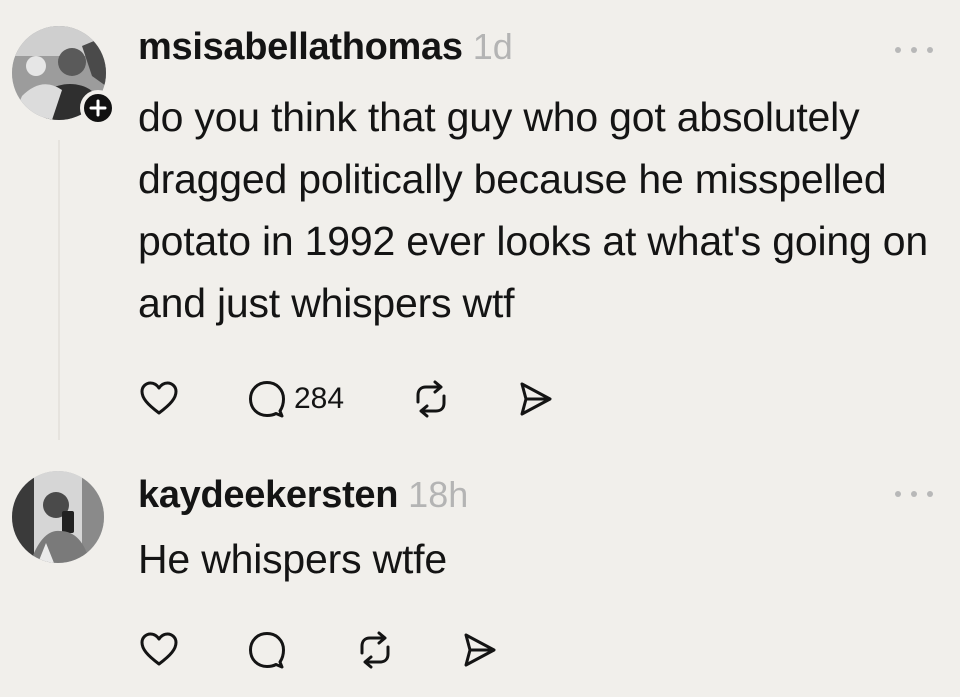 Image resolution: width=960 pixels, height=697 pixels. I want to click on post-text: He whispers wtfe, so click(292, 559).